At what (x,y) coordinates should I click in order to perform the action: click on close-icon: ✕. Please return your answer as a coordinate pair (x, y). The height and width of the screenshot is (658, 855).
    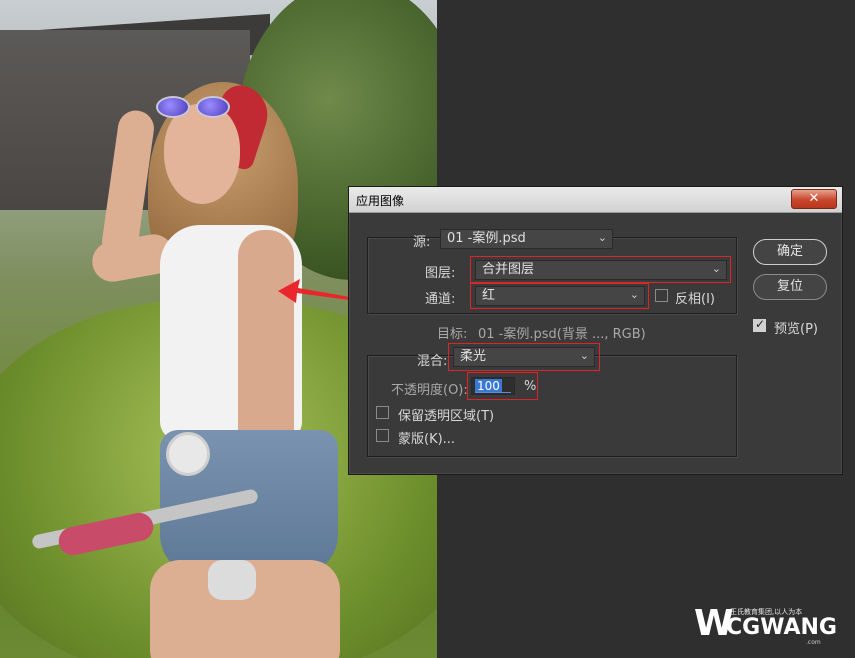
    Looking at the image, I should click on (814, 198).